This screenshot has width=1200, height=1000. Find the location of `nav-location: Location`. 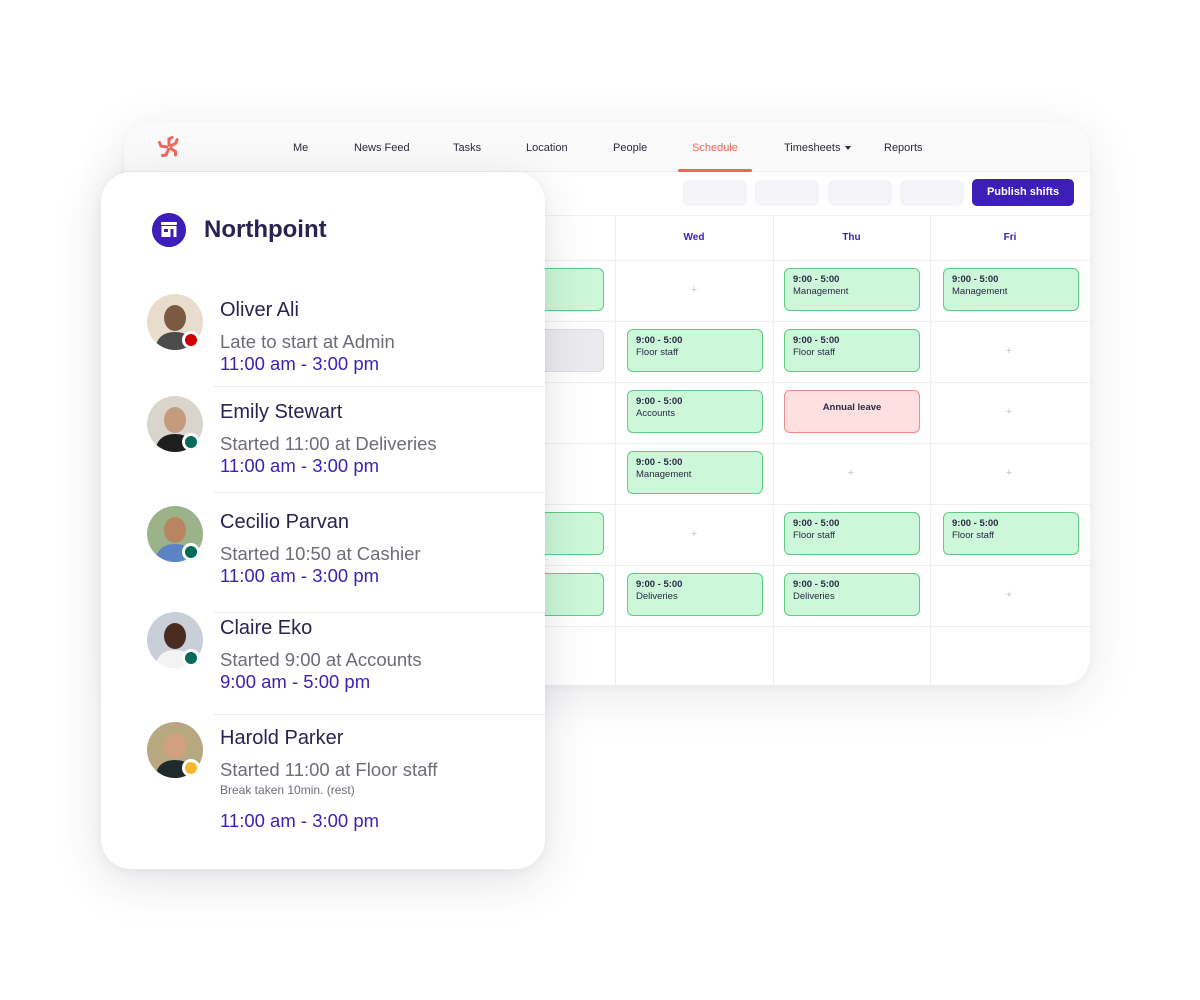

nav-location: Location is located at coordinates (547, 147).